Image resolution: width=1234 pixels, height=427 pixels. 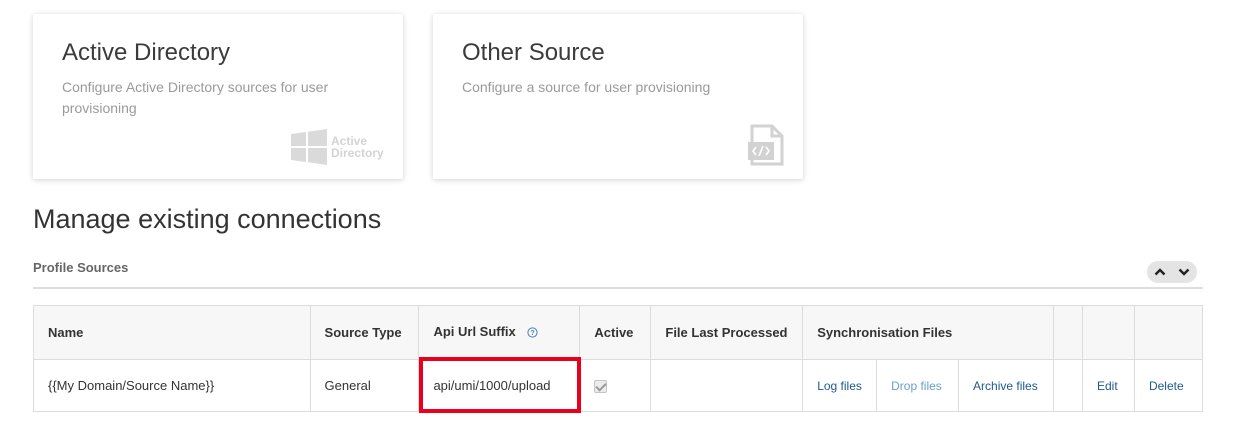 I want to click on header-api-url-suffix: Api Url Suffix ?, so click(x=499, y=332).